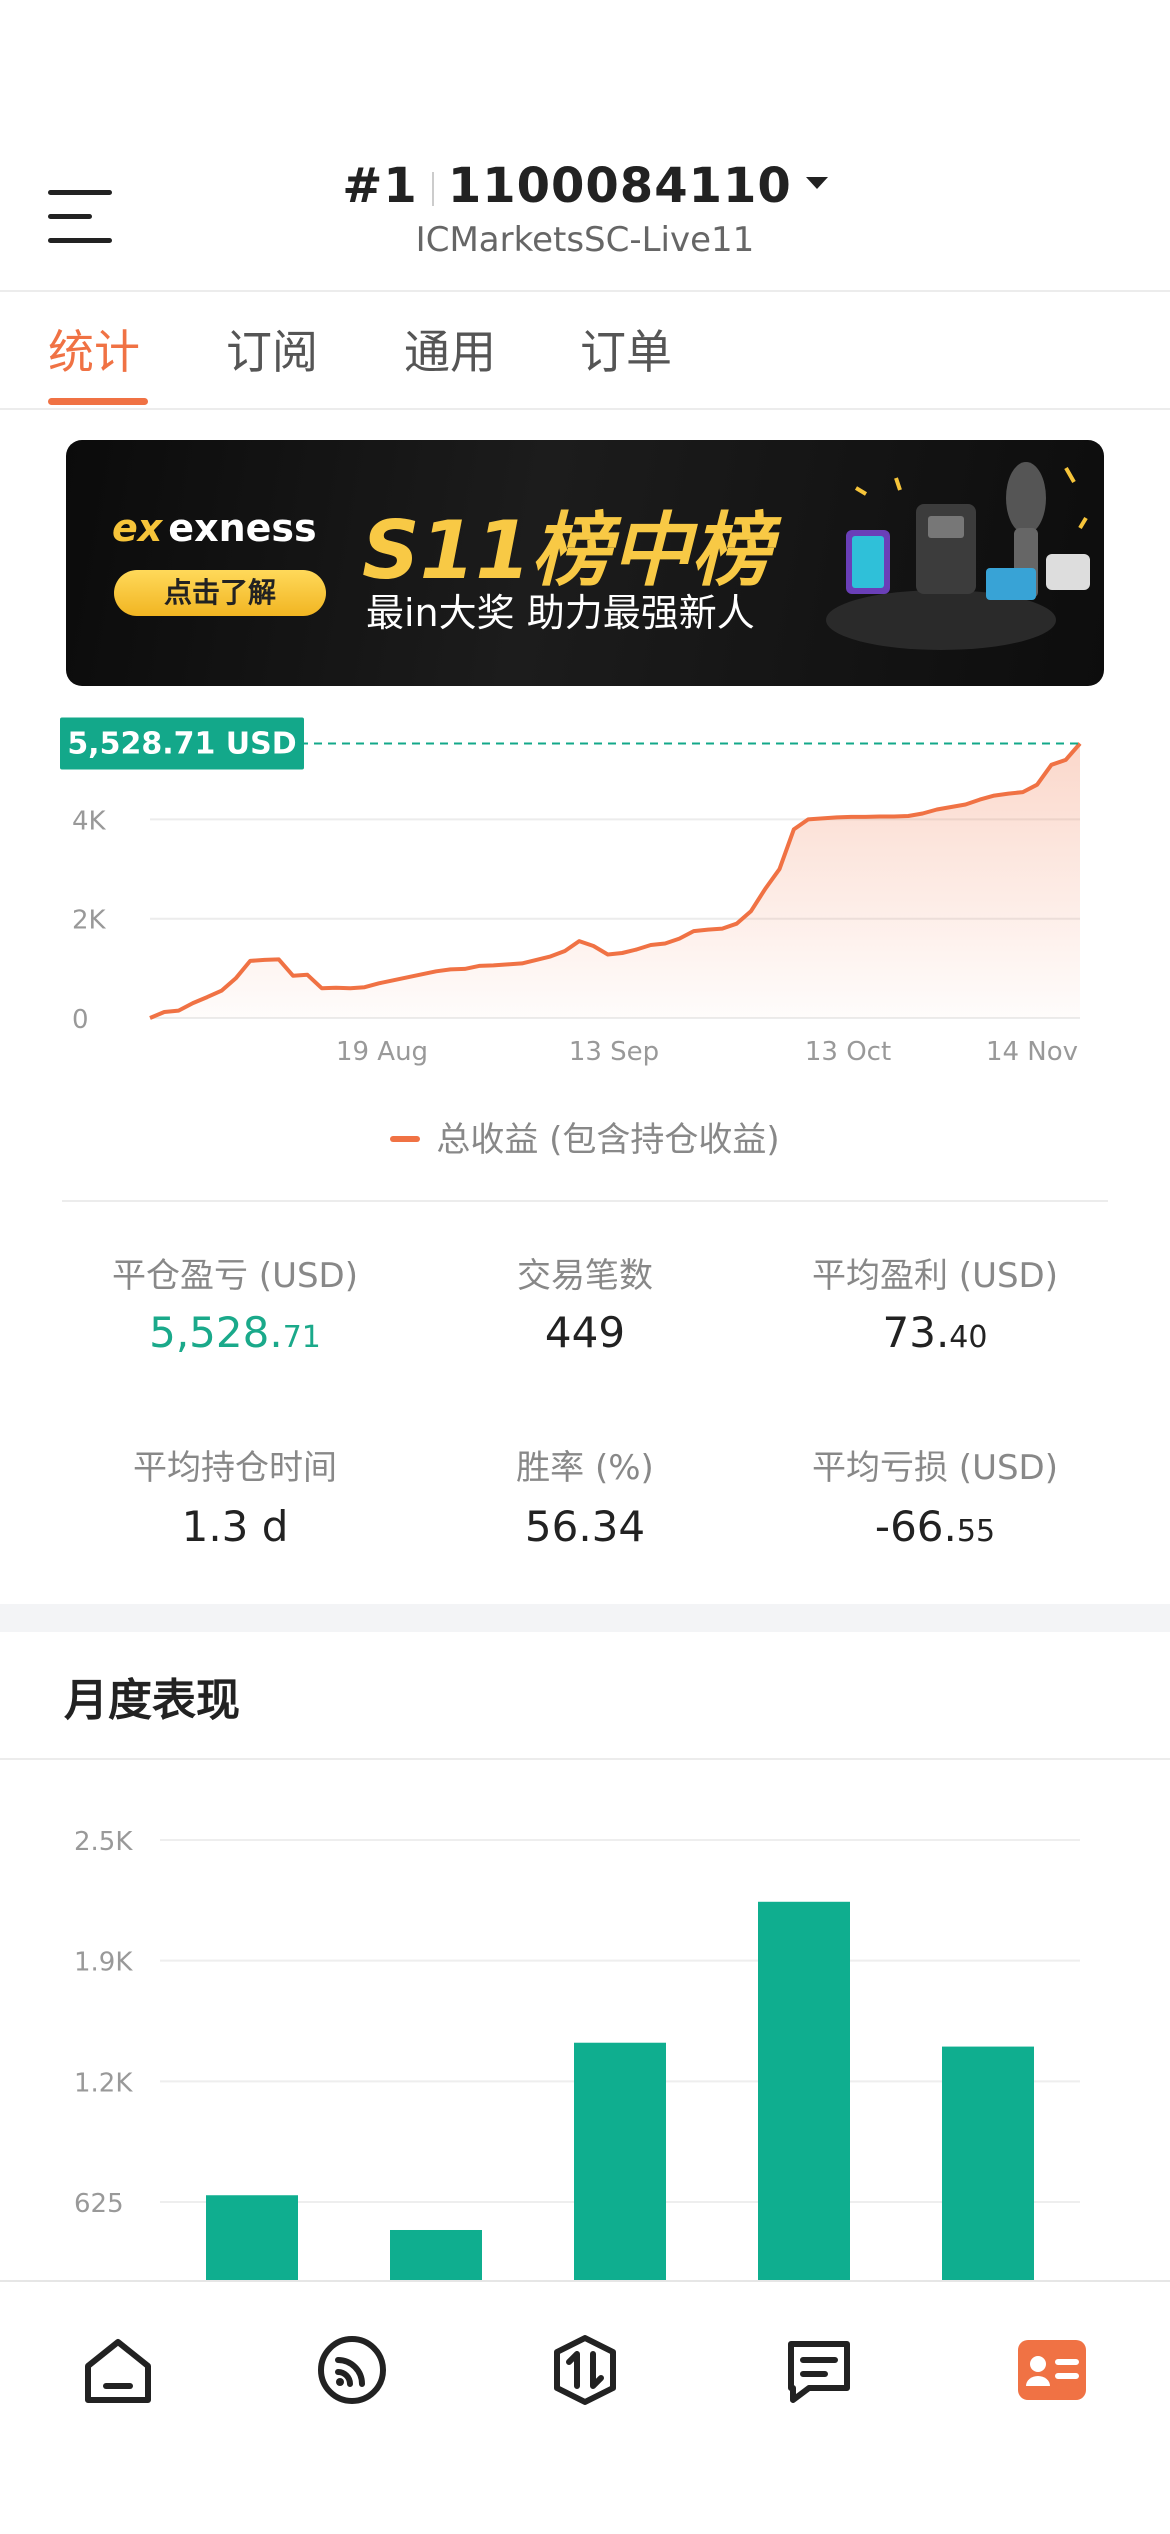 The width and height of the screenshot is (1170, 2534). What do you see at coordinates (89, 821) in the screenshot?
I see `y-tick-label: 4K` at bounding box center [89, 821].